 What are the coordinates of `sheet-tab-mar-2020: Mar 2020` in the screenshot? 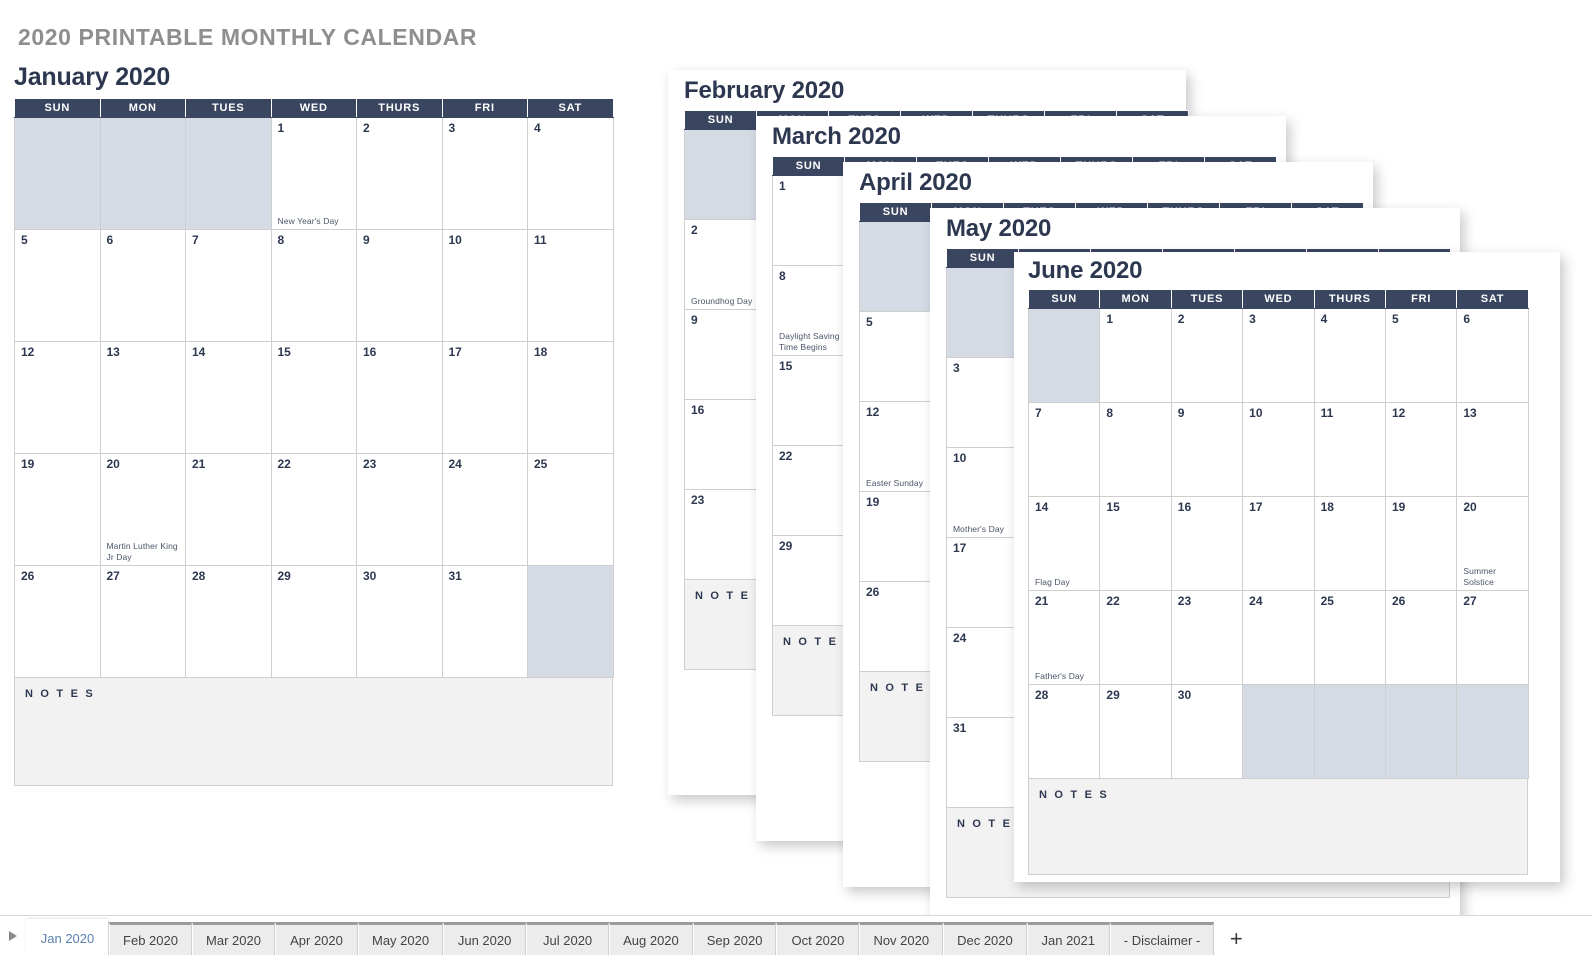 It's located at (233, 938).